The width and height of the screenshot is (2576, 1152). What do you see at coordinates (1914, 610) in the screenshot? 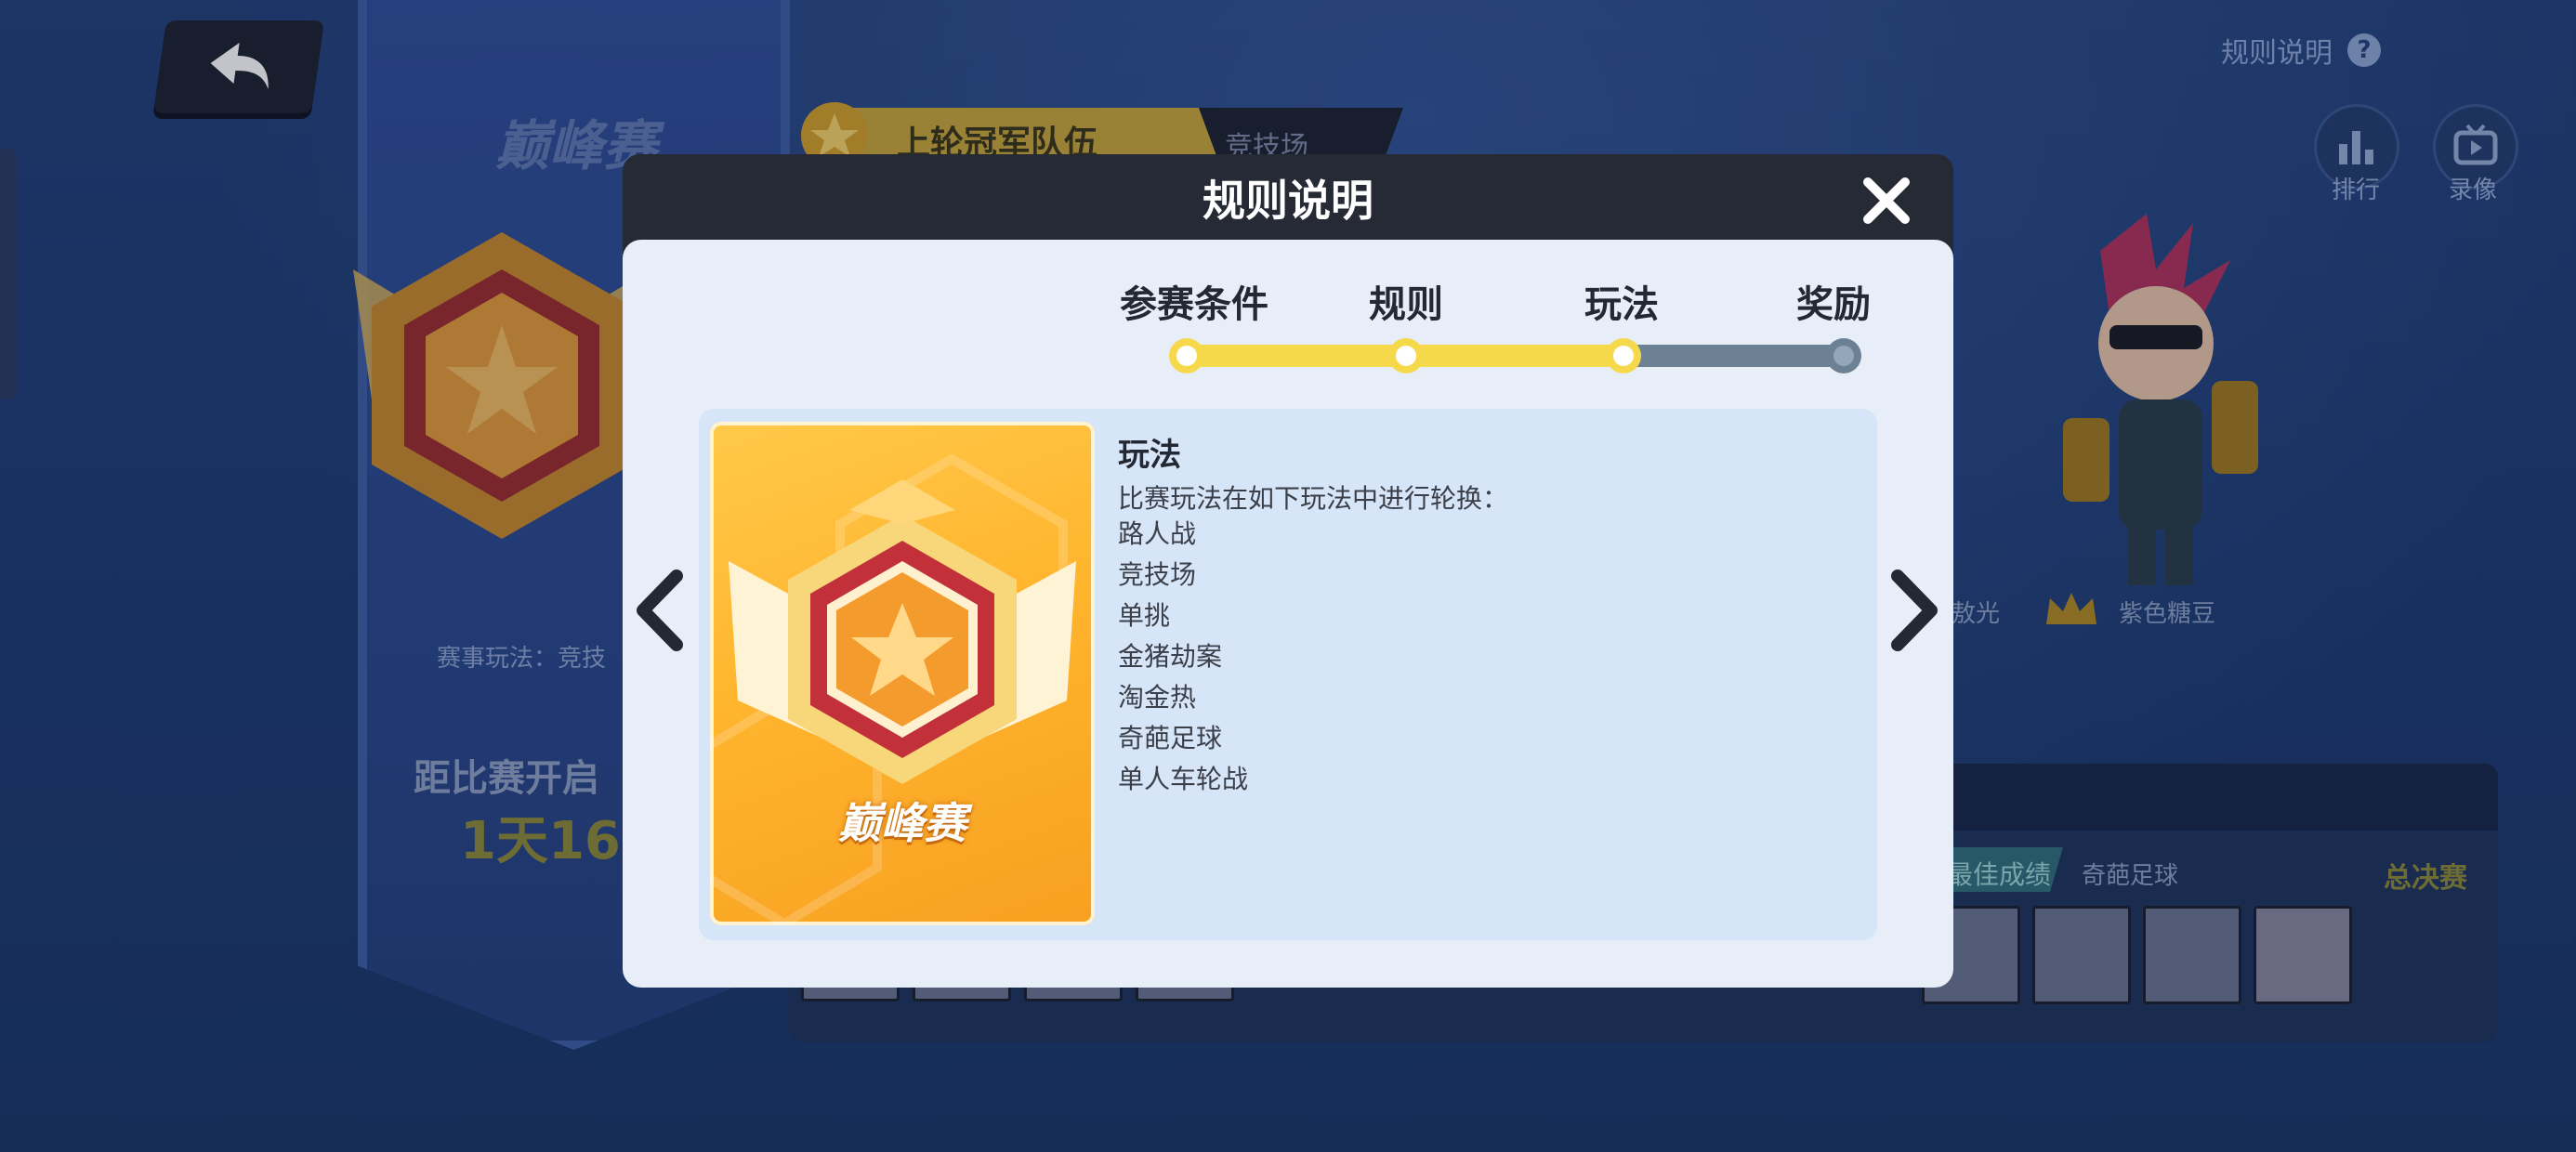
I see `next-arrow-icon` at bounding box center [1914, 610].